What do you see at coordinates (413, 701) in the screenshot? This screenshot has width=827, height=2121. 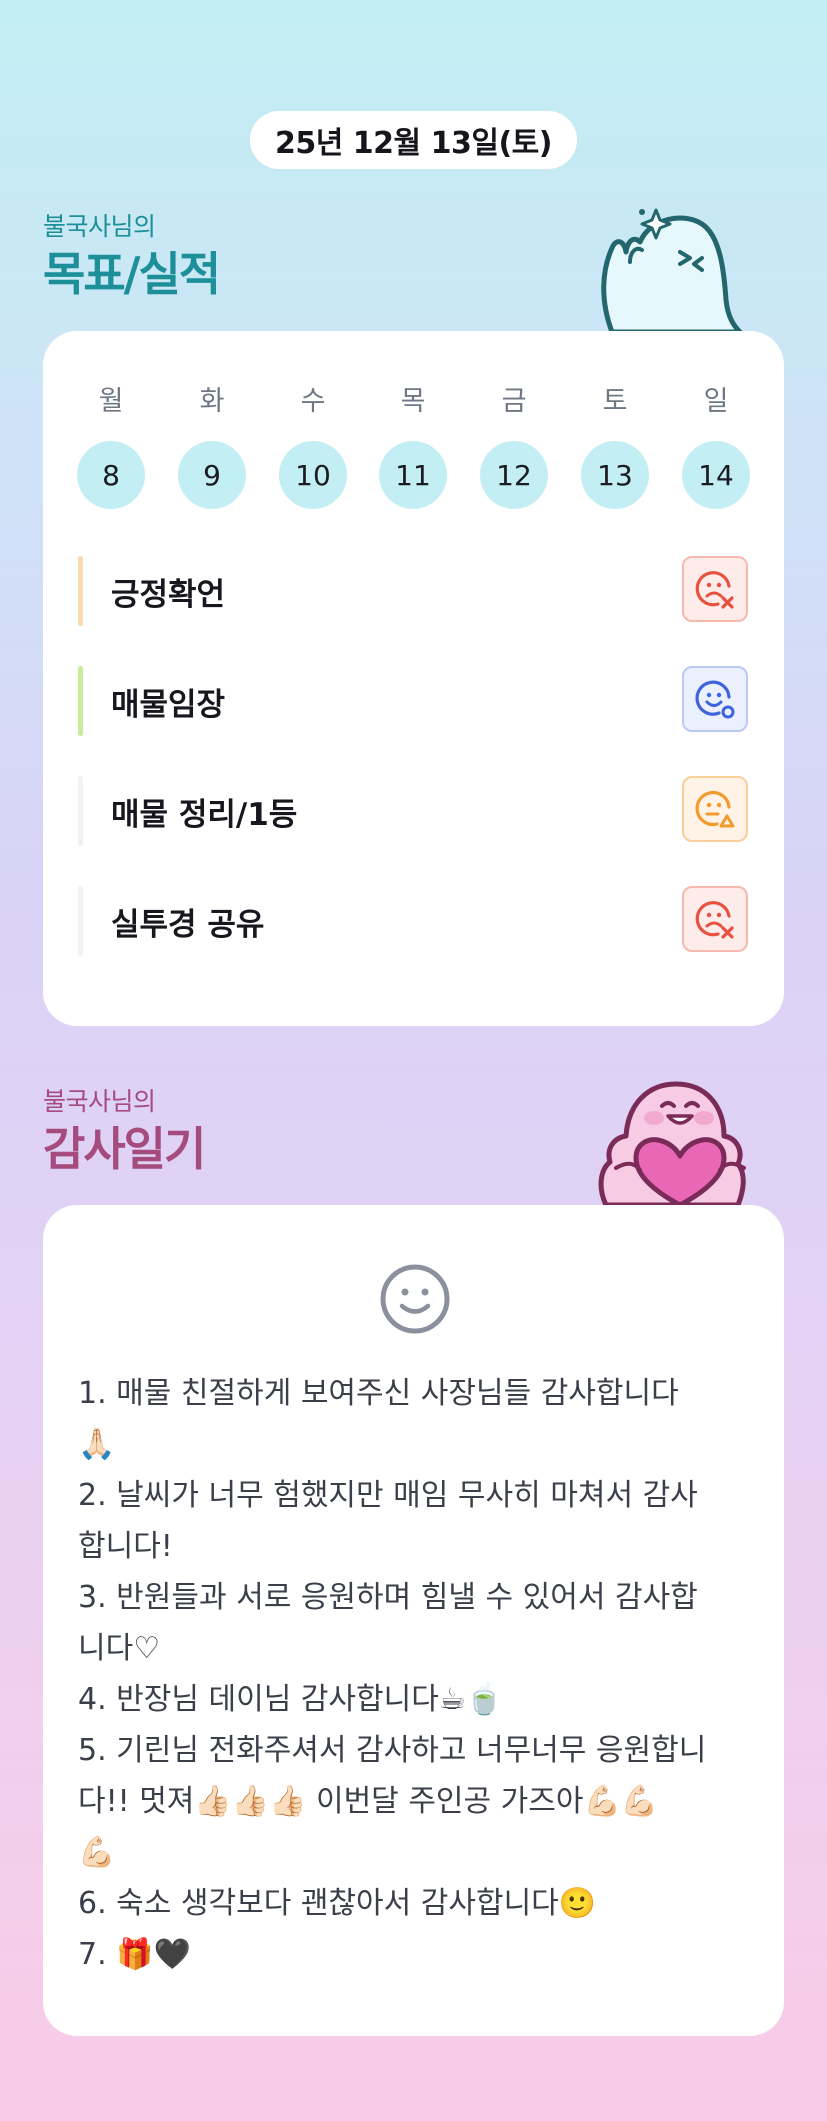 I see `goal-row: 매물임장` at bounding box center [413, 701].